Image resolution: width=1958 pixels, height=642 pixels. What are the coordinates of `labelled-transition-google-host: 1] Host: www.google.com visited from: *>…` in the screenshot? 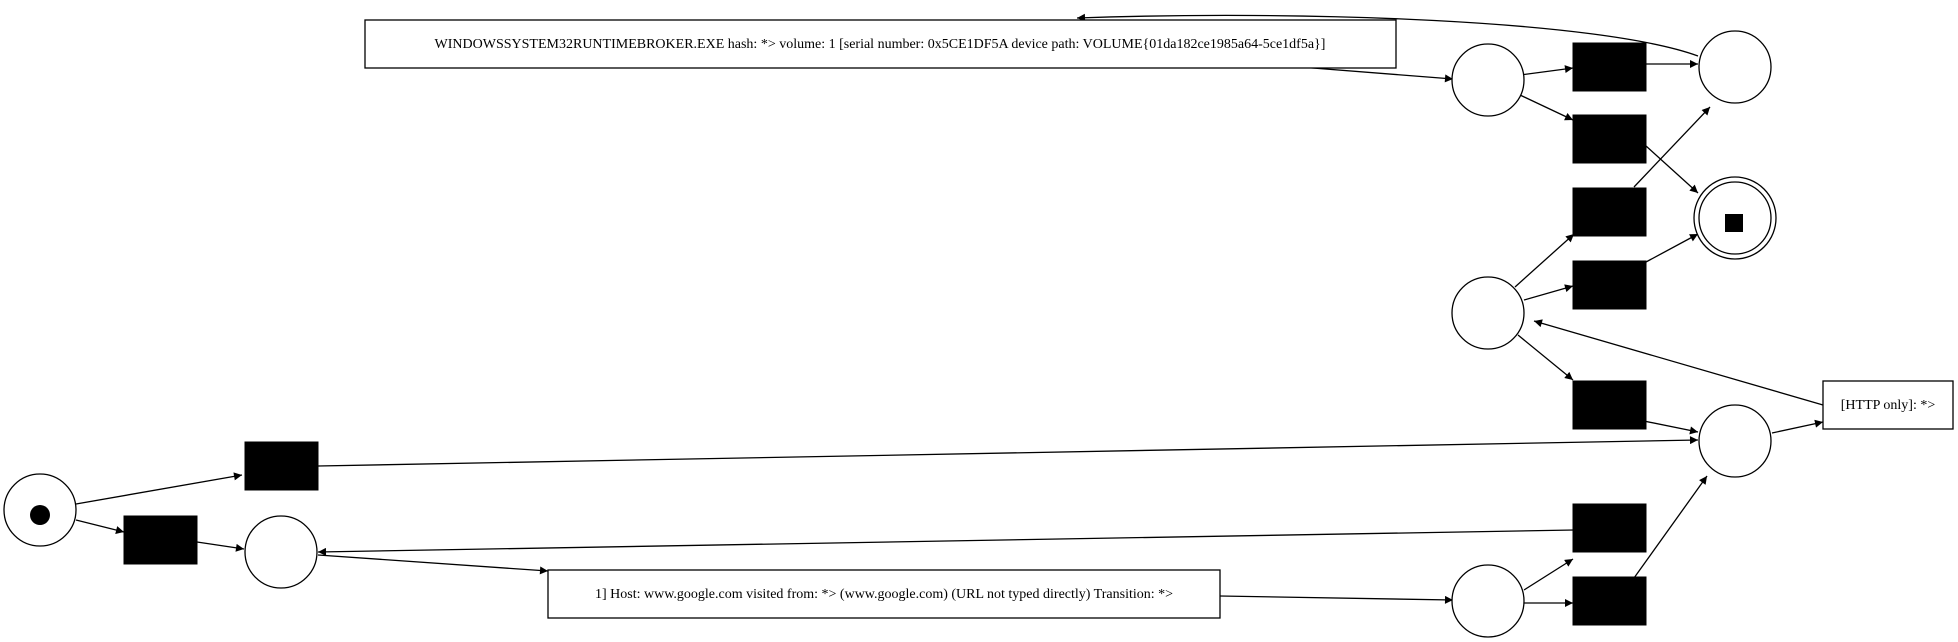 It's located at (884, 594).